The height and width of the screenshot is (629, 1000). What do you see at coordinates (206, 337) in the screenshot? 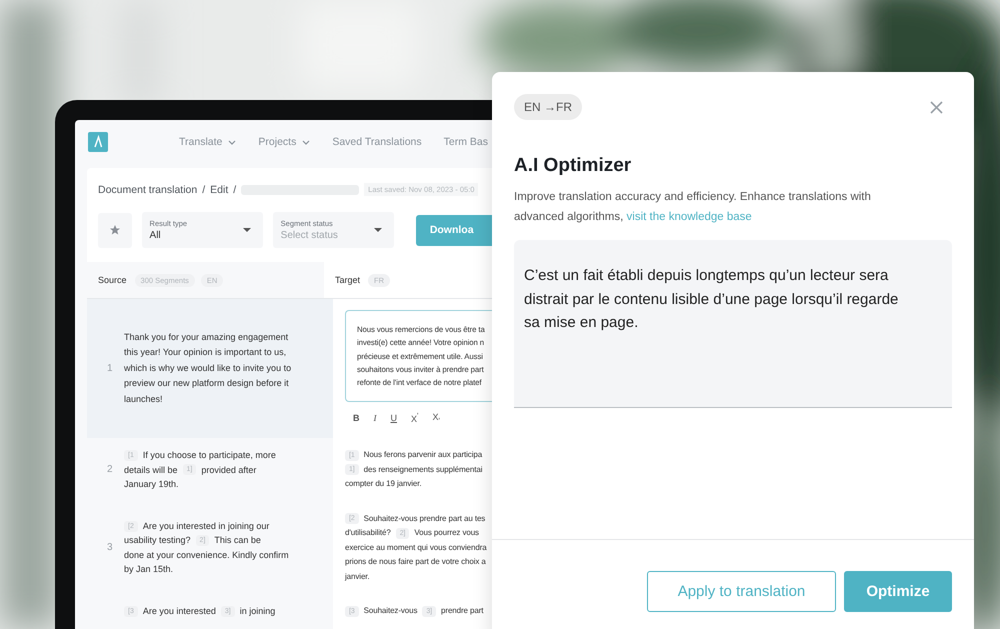
I see `segment-text: Thank you for your amazing engagement` at bounding box center [206, 337].